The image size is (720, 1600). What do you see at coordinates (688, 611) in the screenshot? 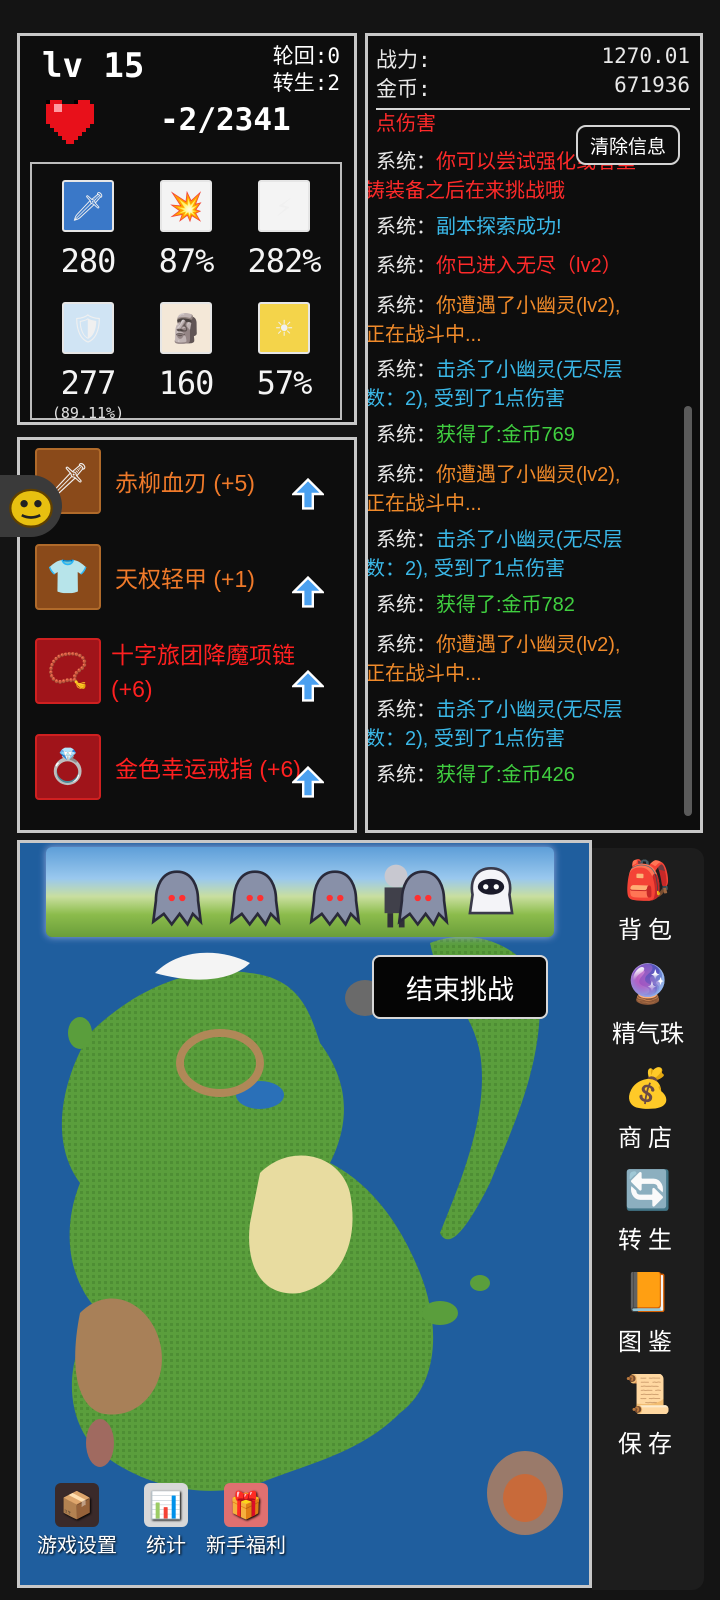
I see `log-scrollbar` at bounding box center [688, 611].